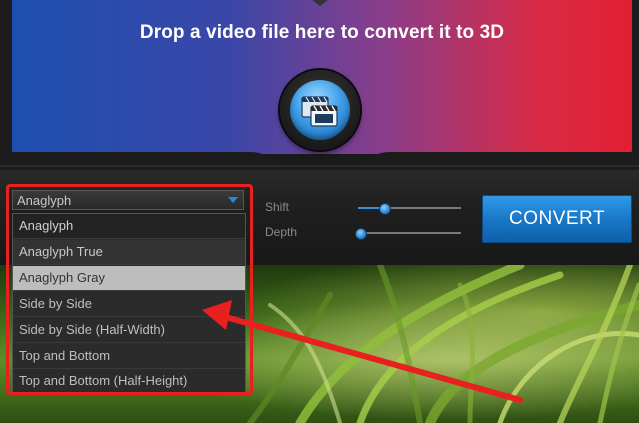 The image size is (639, 423). What do you see at coordinates (408, 234) in the screenshot?
I see `depth-slider` at bounding box center [408, 234].